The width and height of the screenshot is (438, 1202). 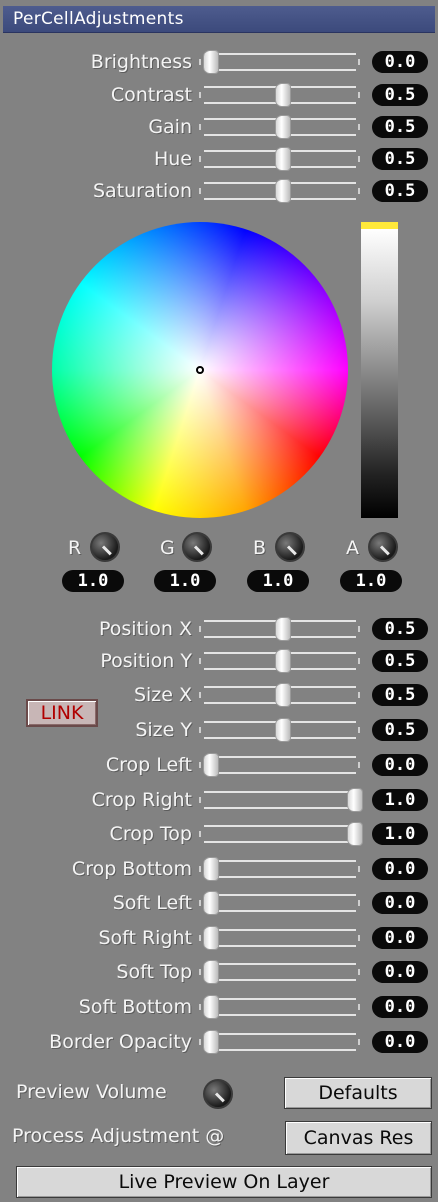 What do you see at coordinates (172, 159) in the screenshot?
I see `slider-label: Hue` at bounding box center [172, 159].